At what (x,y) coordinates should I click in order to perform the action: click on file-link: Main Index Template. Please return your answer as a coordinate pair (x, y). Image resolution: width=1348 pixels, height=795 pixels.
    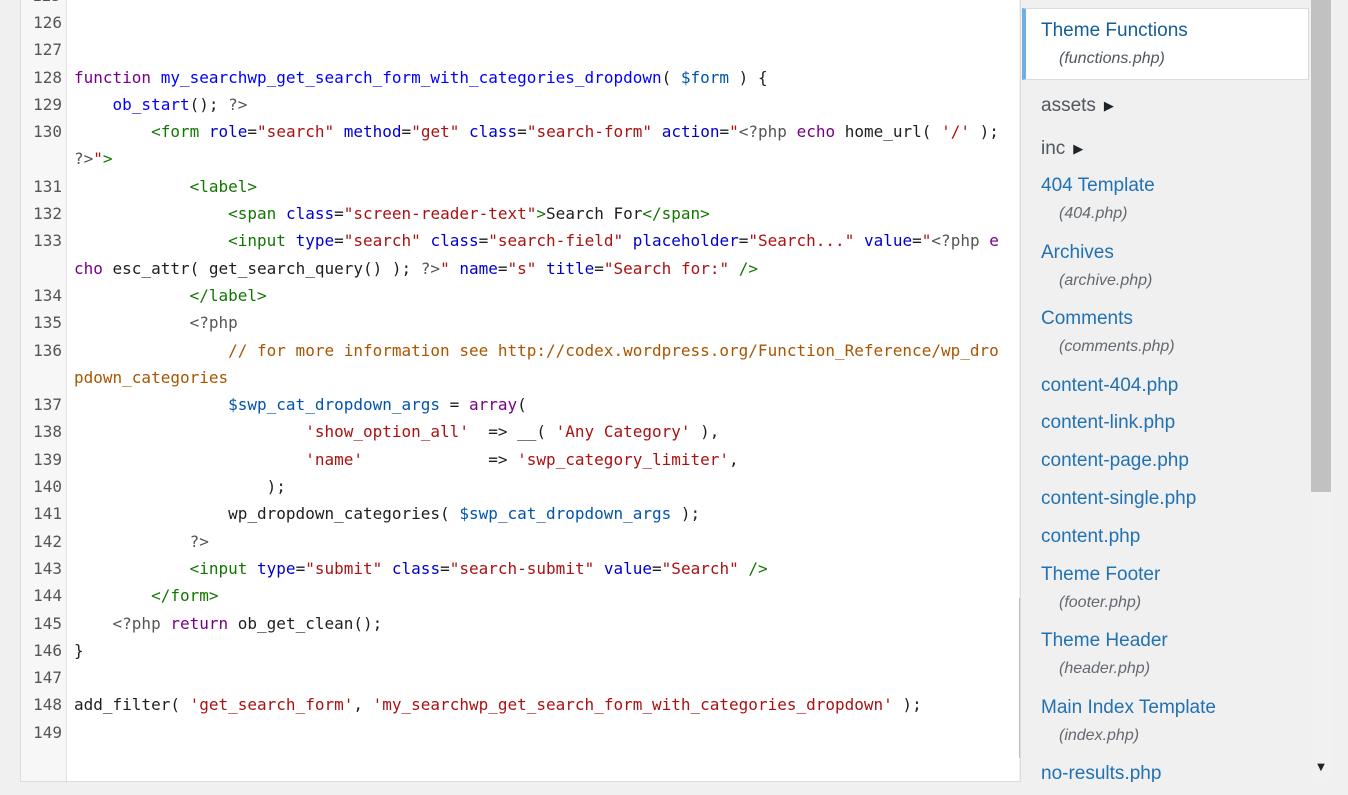
    Looking at the image, I should click on (1128, 708).